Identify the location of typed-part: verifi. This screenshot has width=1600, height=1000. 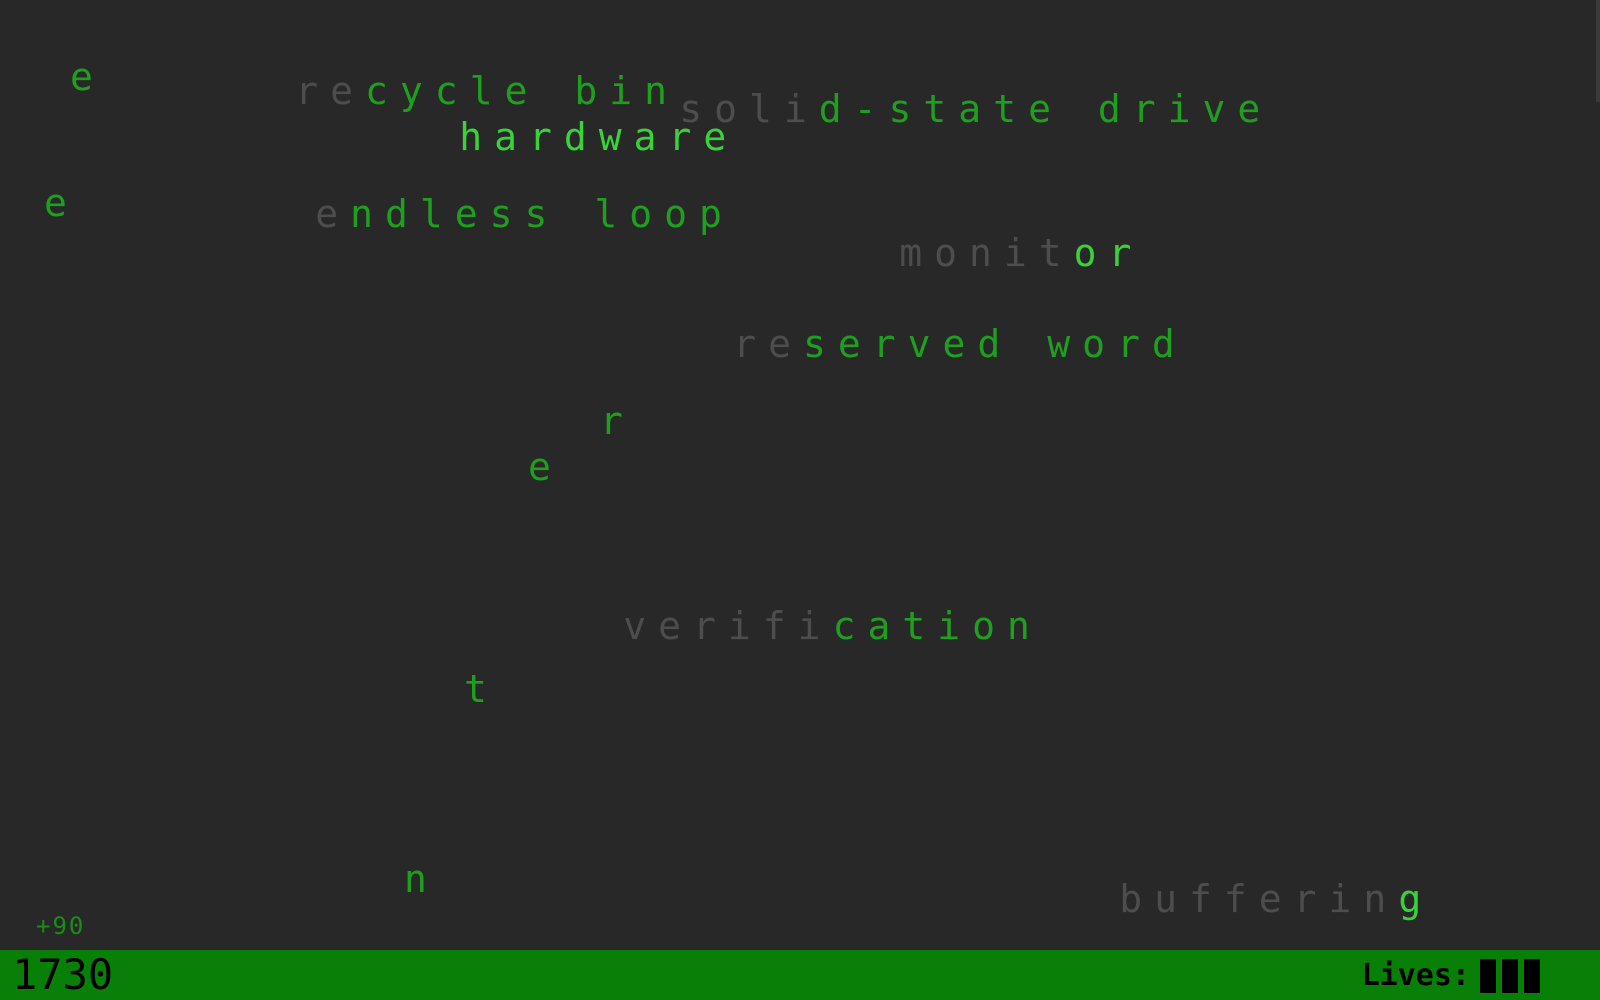
(728, 626).